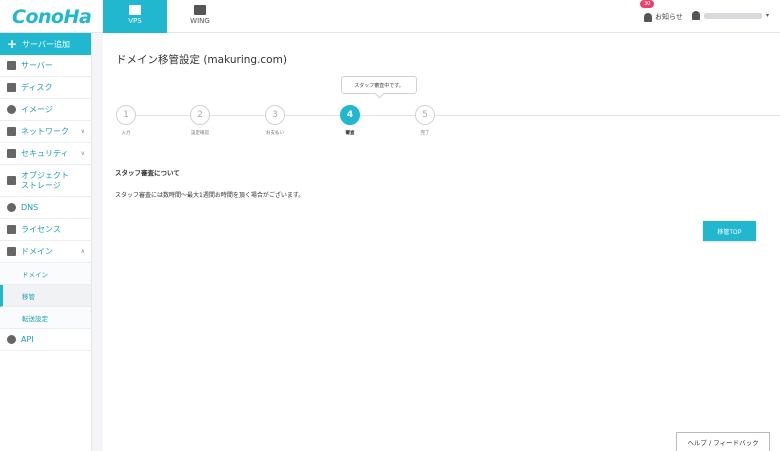  I want to click on step-number: 1, so click(126, 115).